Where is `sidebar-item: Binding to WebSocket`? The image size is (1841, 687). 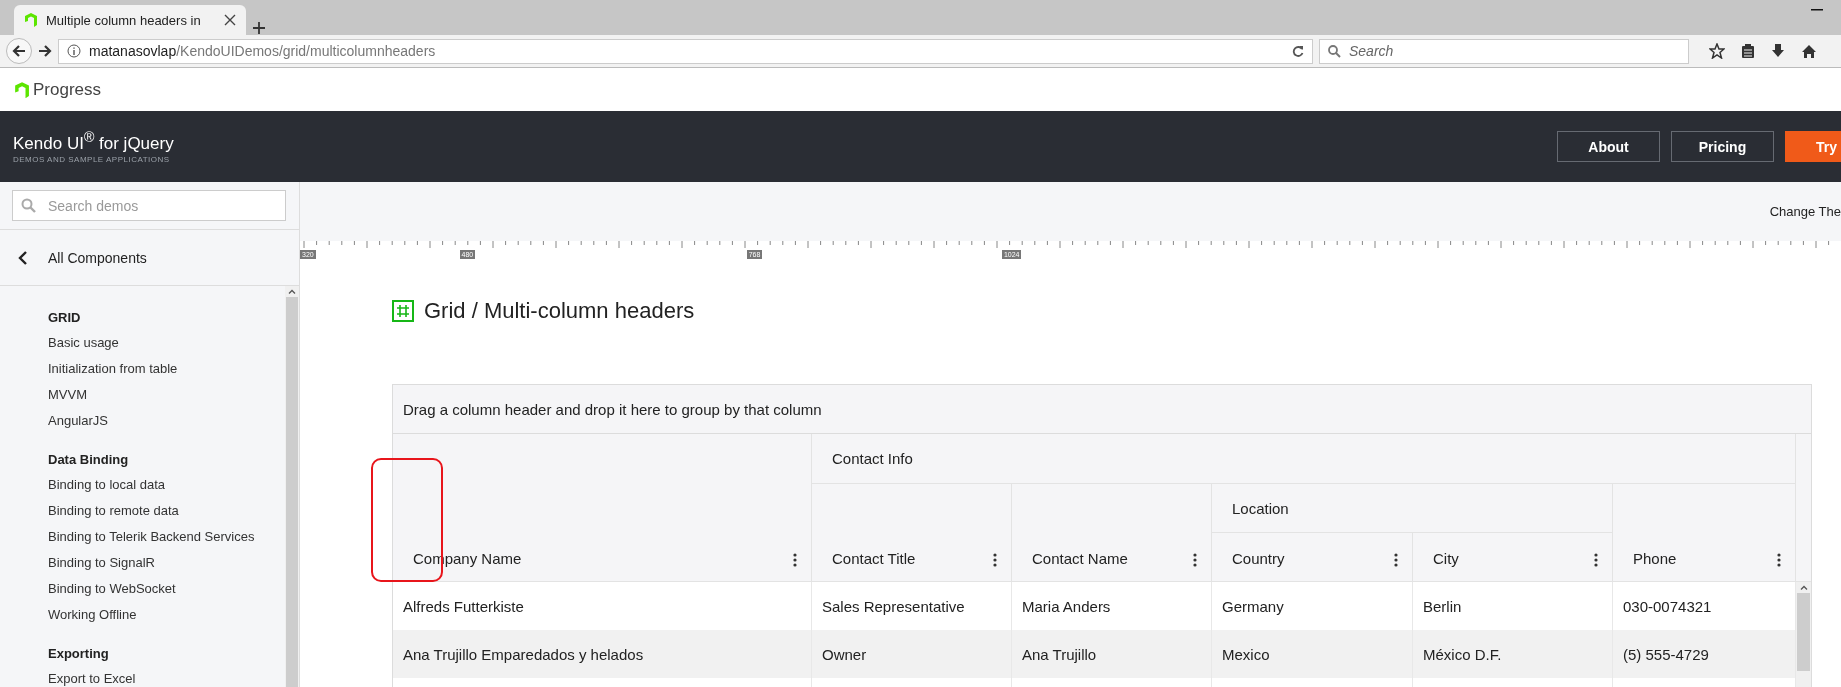 sidebar-item: Binding to WebSocket is located at coordinates (166, 589).